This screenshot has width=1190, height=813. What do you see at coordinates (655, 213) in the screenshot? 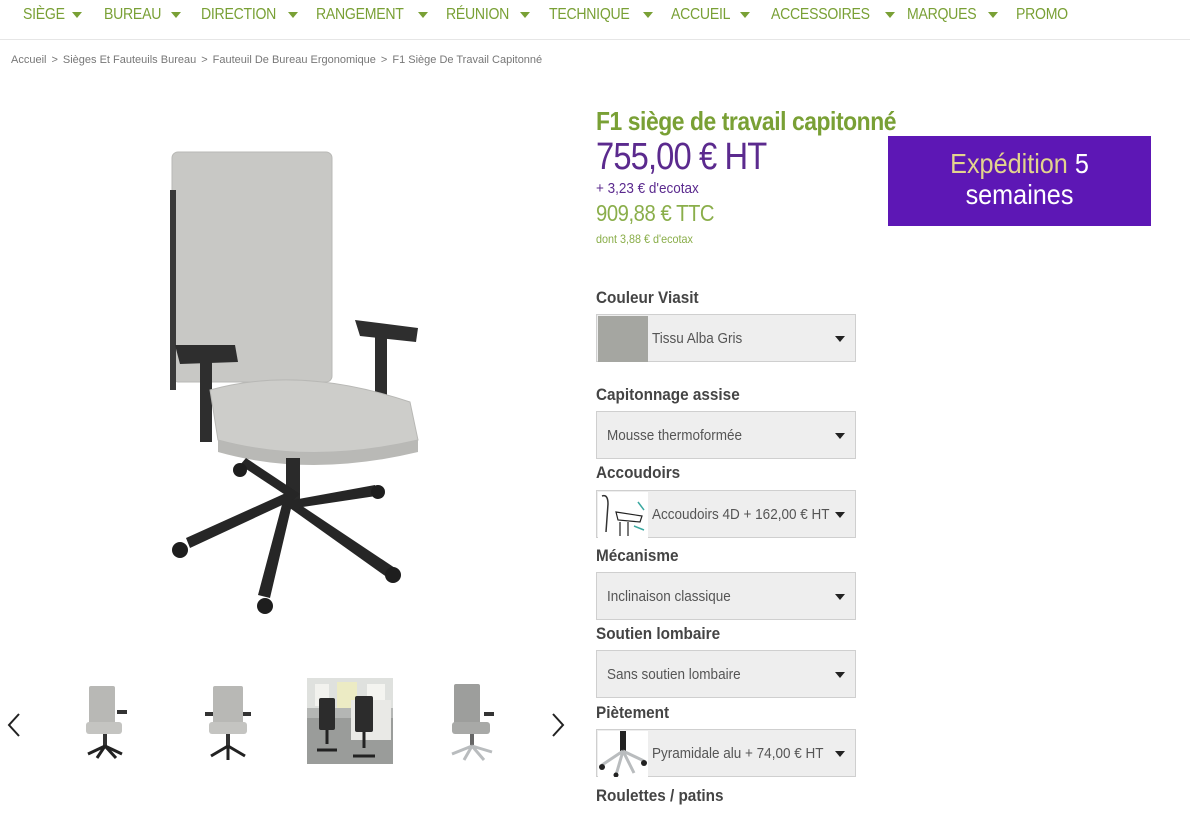
I see `price-ttc: 909,88 € TTC` at bounding box center [655, 213].